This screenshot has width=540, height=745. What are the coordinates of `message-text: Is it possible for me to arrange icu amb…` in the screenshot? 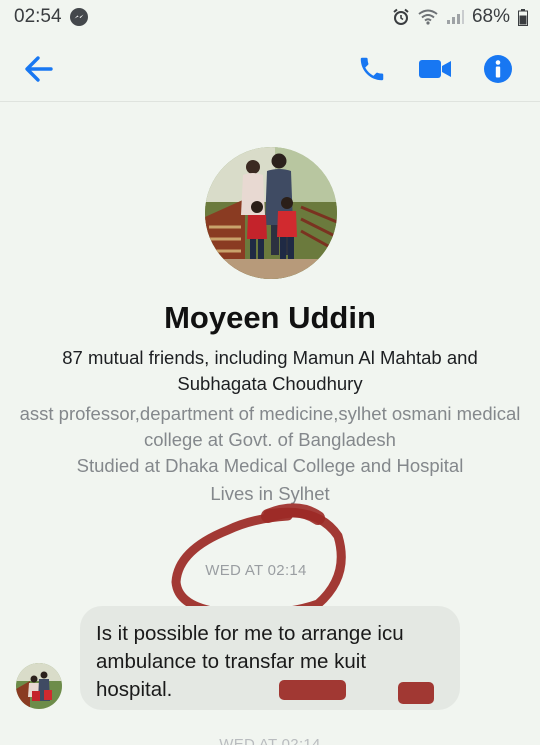 It's located at (250, 661).